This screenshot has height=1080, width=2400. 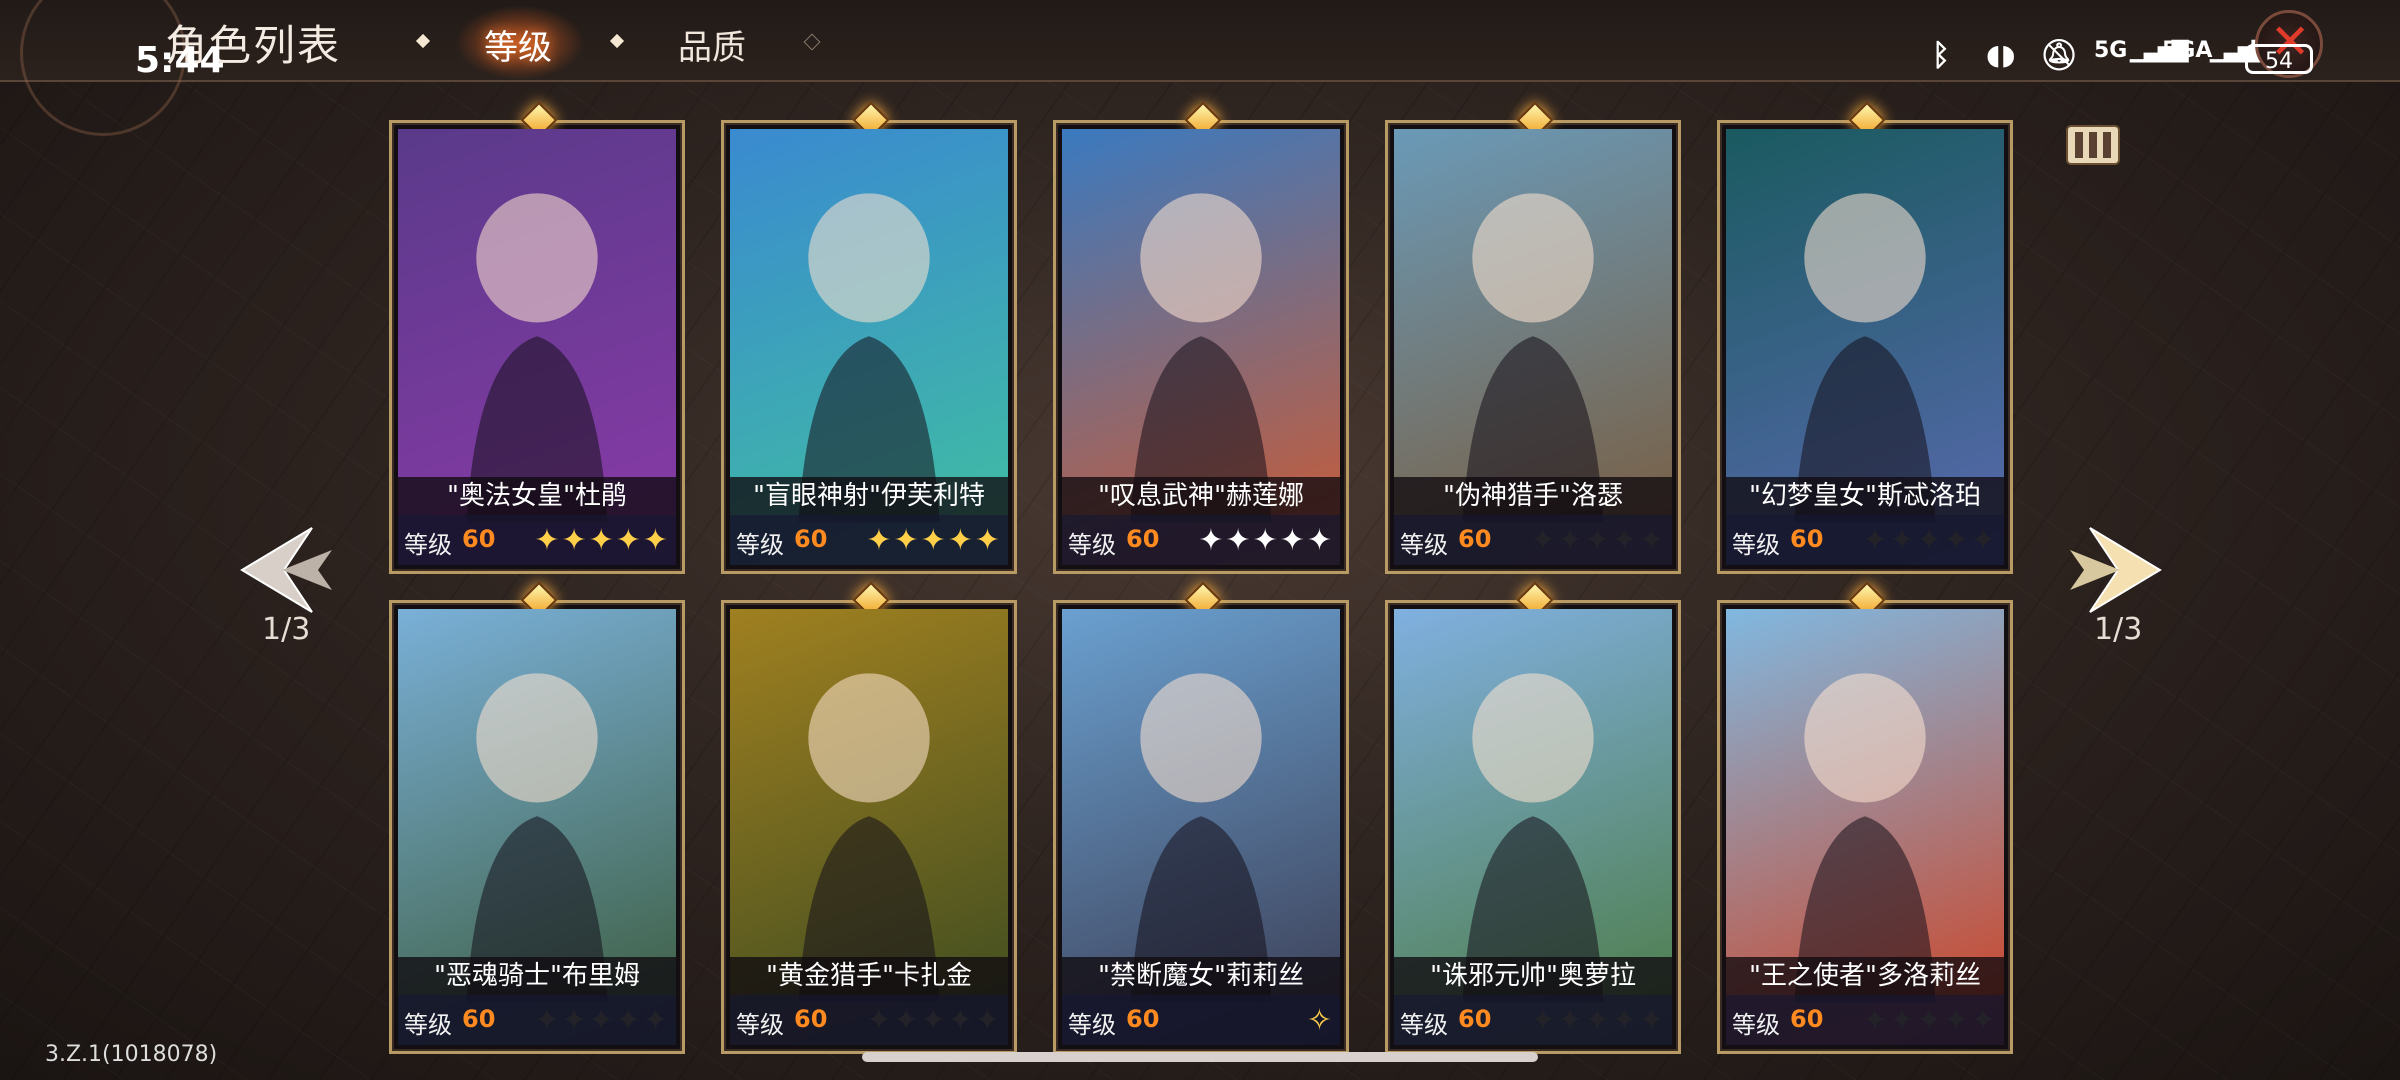 I want to click on character-card: "盲眼神射"伊芙利特等级 60 ✦✦✦✦✦, so click(x=869, y=337).